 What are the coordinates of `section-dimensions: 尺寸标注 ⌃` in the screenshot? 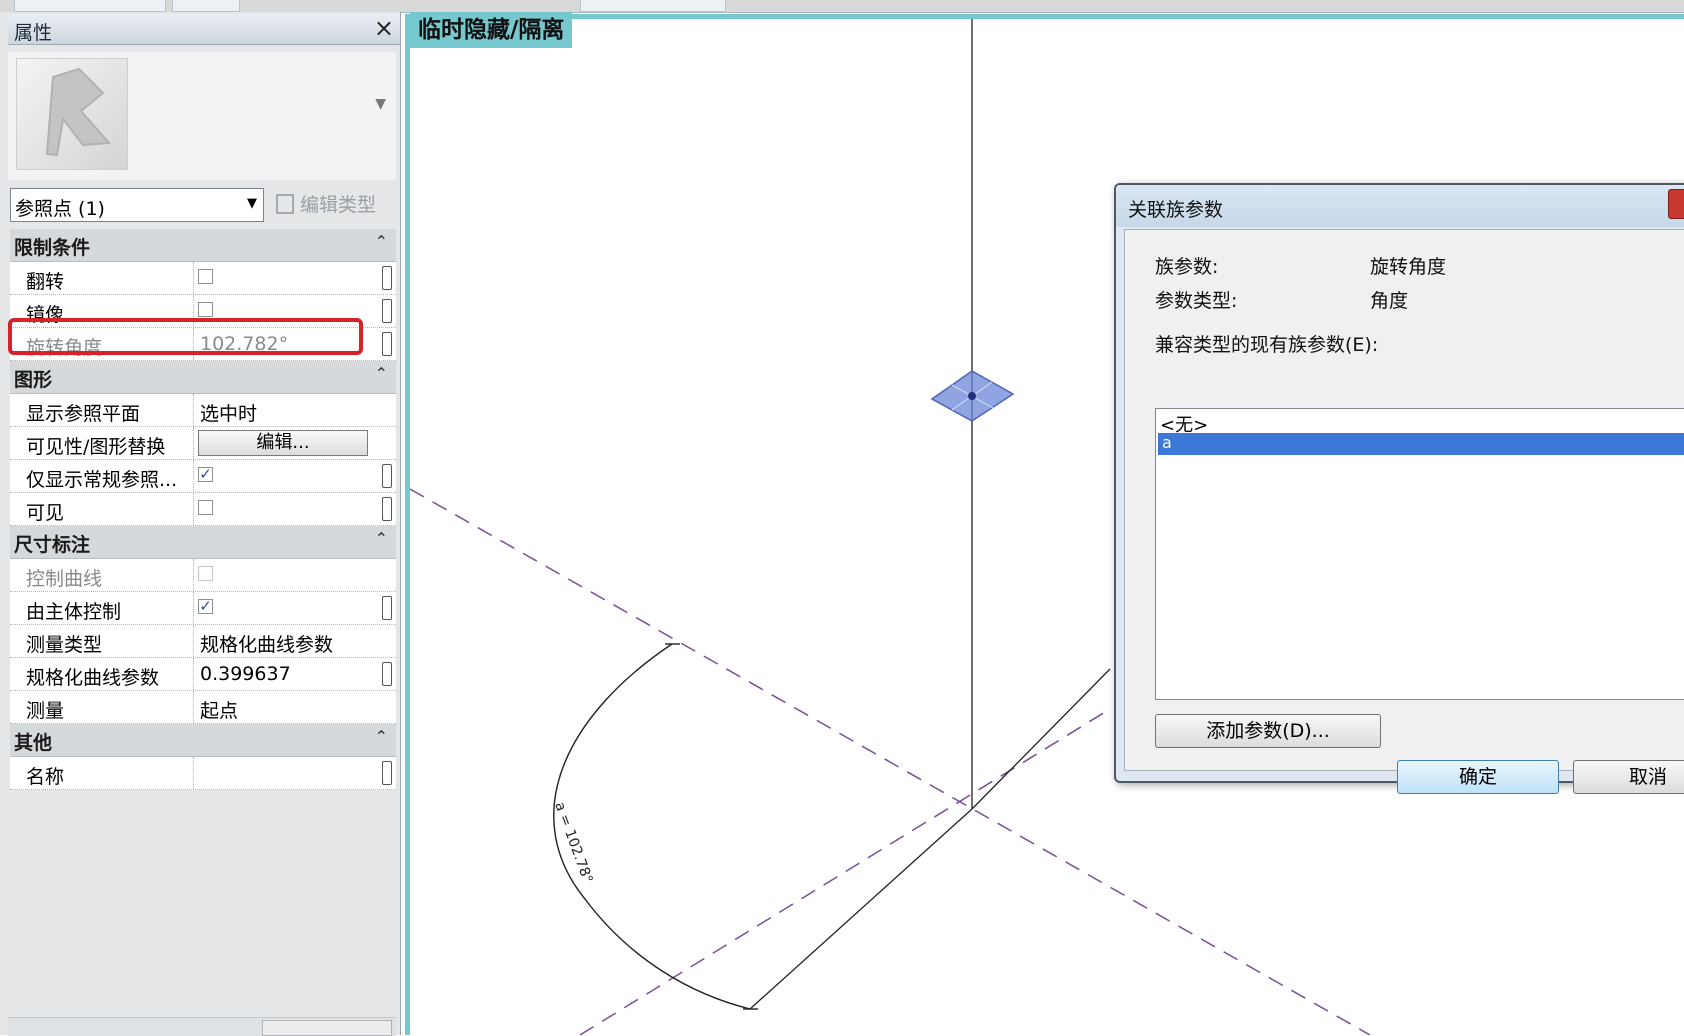 It's located at (203, 542).